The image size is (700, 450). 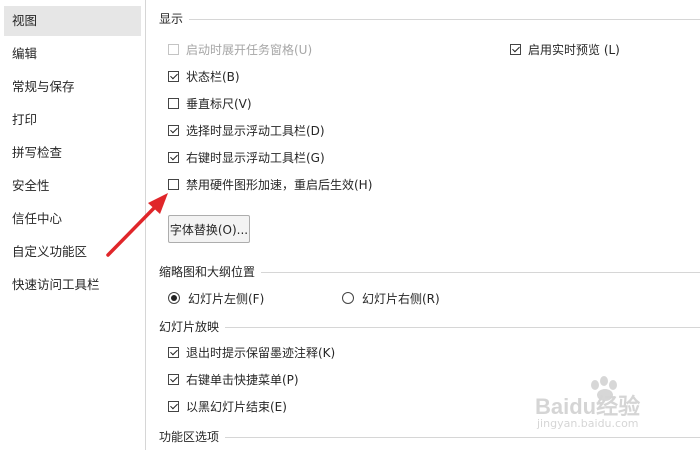 I want to click on section-title-display: 显示, so click(x=174, y=19).